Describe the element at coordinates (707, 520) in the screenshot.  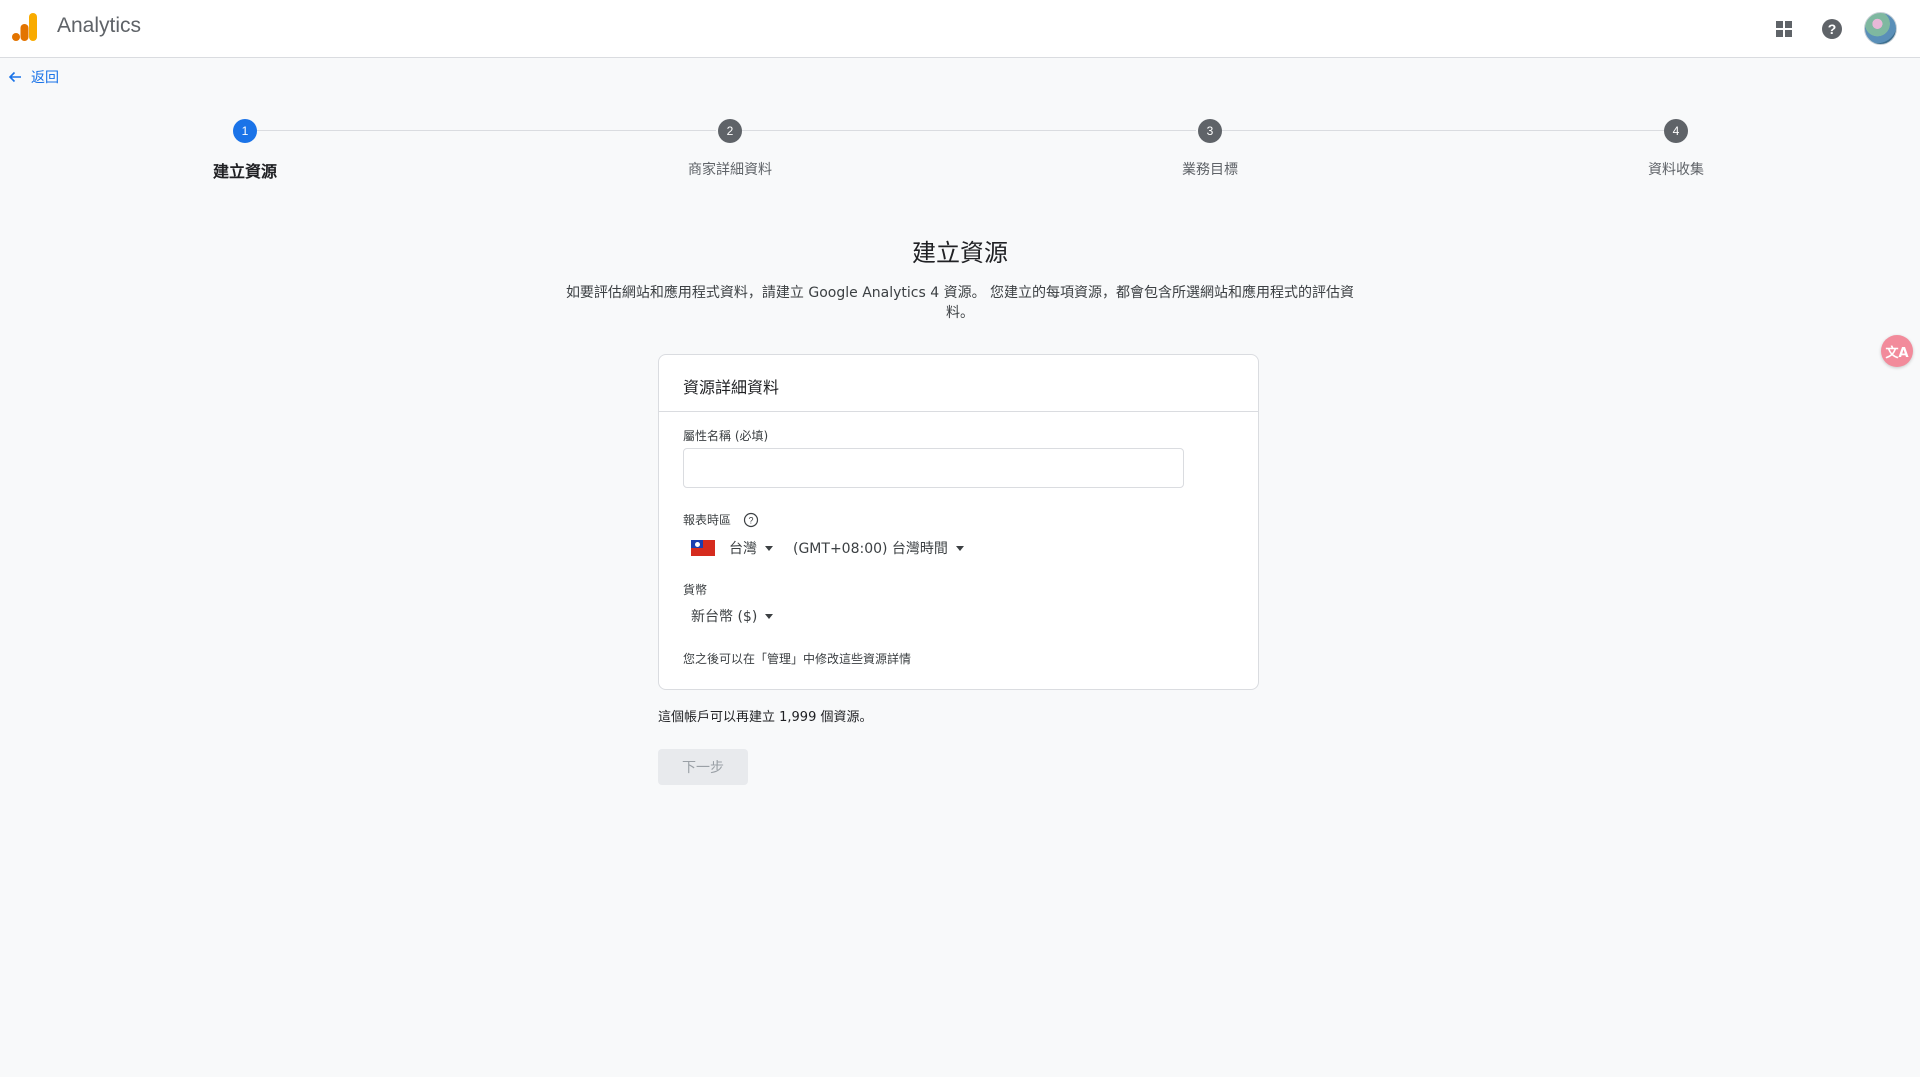
I see `timezone-label: 報表時區` at that location.